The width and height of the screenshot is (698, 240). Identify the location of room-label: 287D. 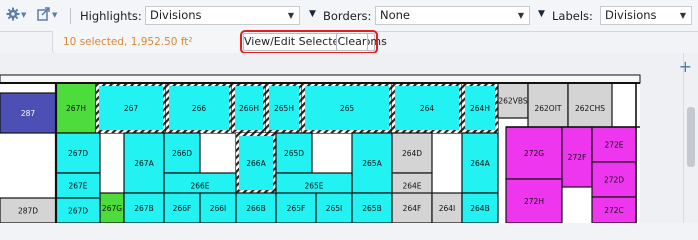
(28, 211).